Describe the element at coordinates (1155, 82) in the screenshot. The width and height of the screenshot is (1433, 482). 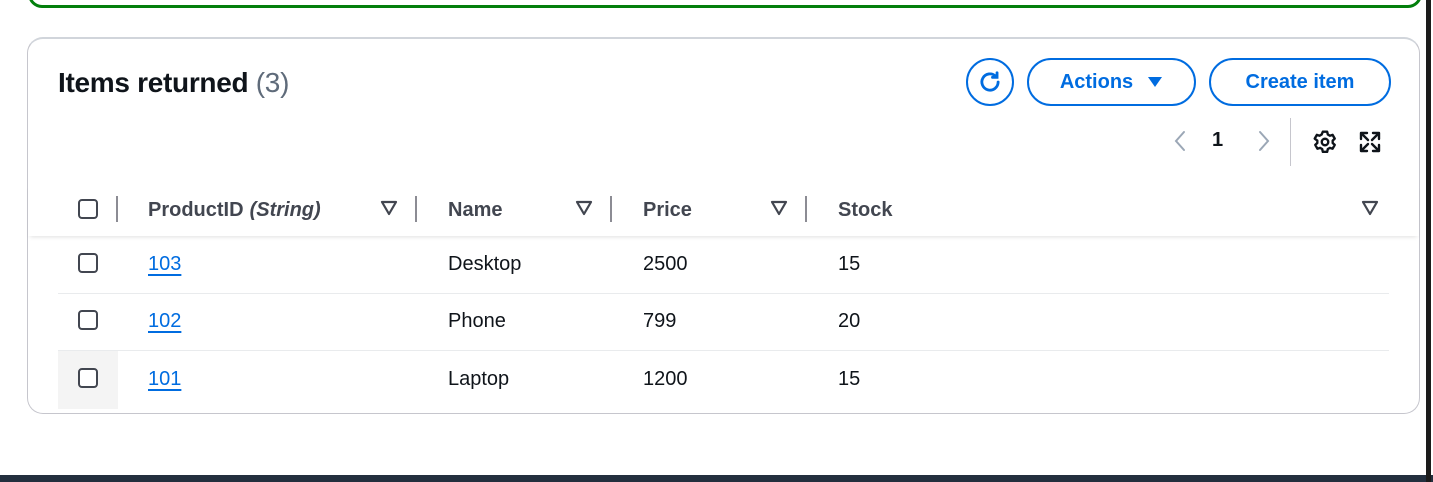
I see `caret-down-icon` at that location.